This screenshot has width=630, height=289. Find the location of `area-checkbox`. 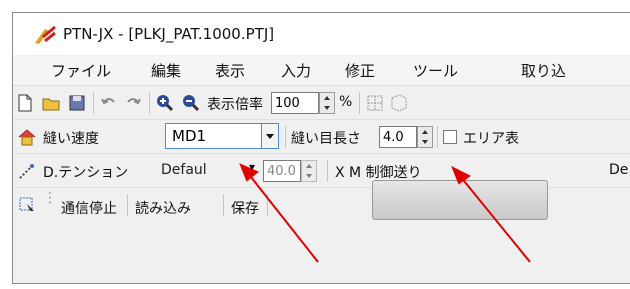

area-checkbox is located at coordinates (450, 137).